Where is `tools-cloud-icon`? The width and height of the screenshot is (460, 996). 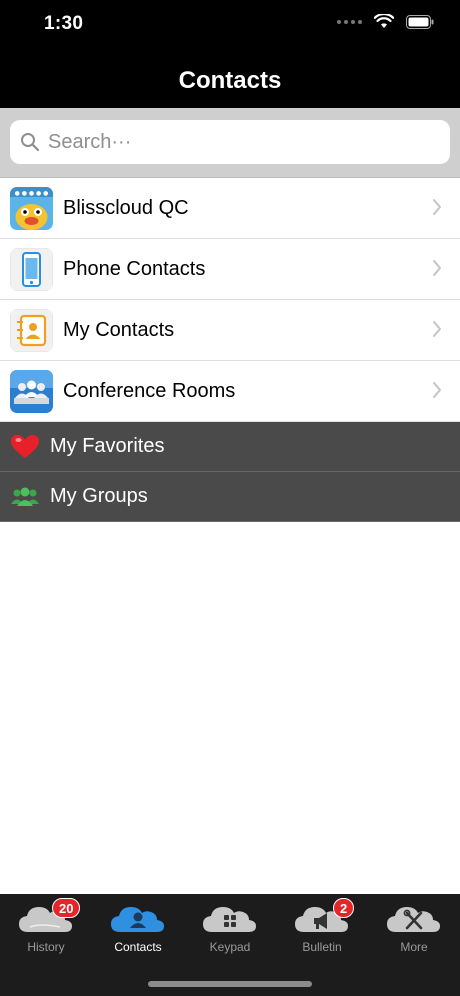 tools-cloud-icon is located at coordinates (413, 919).